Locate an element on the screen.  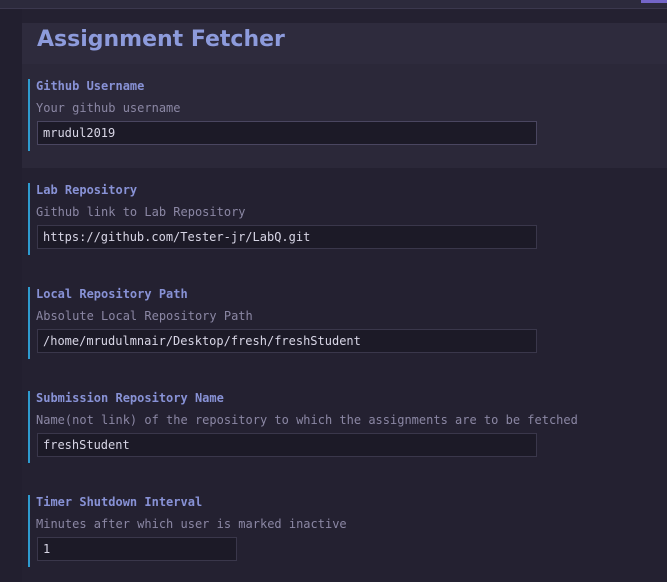
setting-title: Github Username is located at coordinates (90, 86).